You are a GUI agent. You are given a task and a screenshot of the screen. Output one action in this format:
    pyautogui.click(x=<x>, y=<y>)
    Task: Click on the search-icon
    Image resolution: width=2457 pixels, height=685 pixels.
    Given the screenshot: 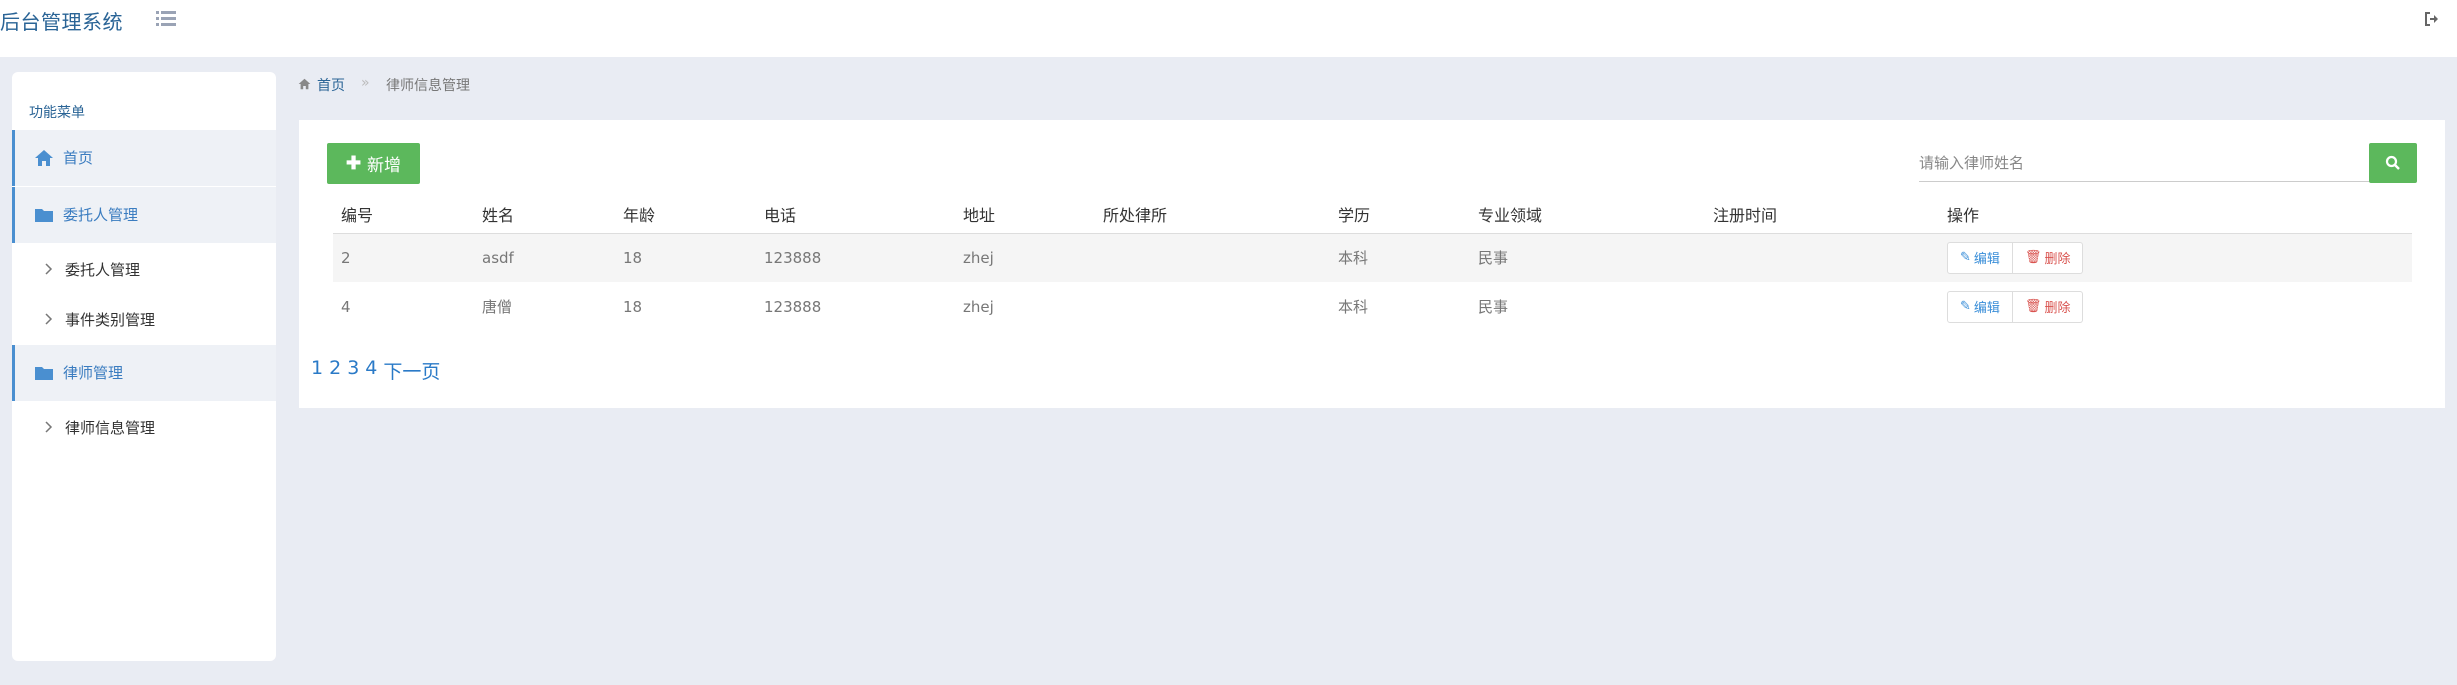 What is the action you would take?
    pyautogui.click(x=2392, y=162)
    